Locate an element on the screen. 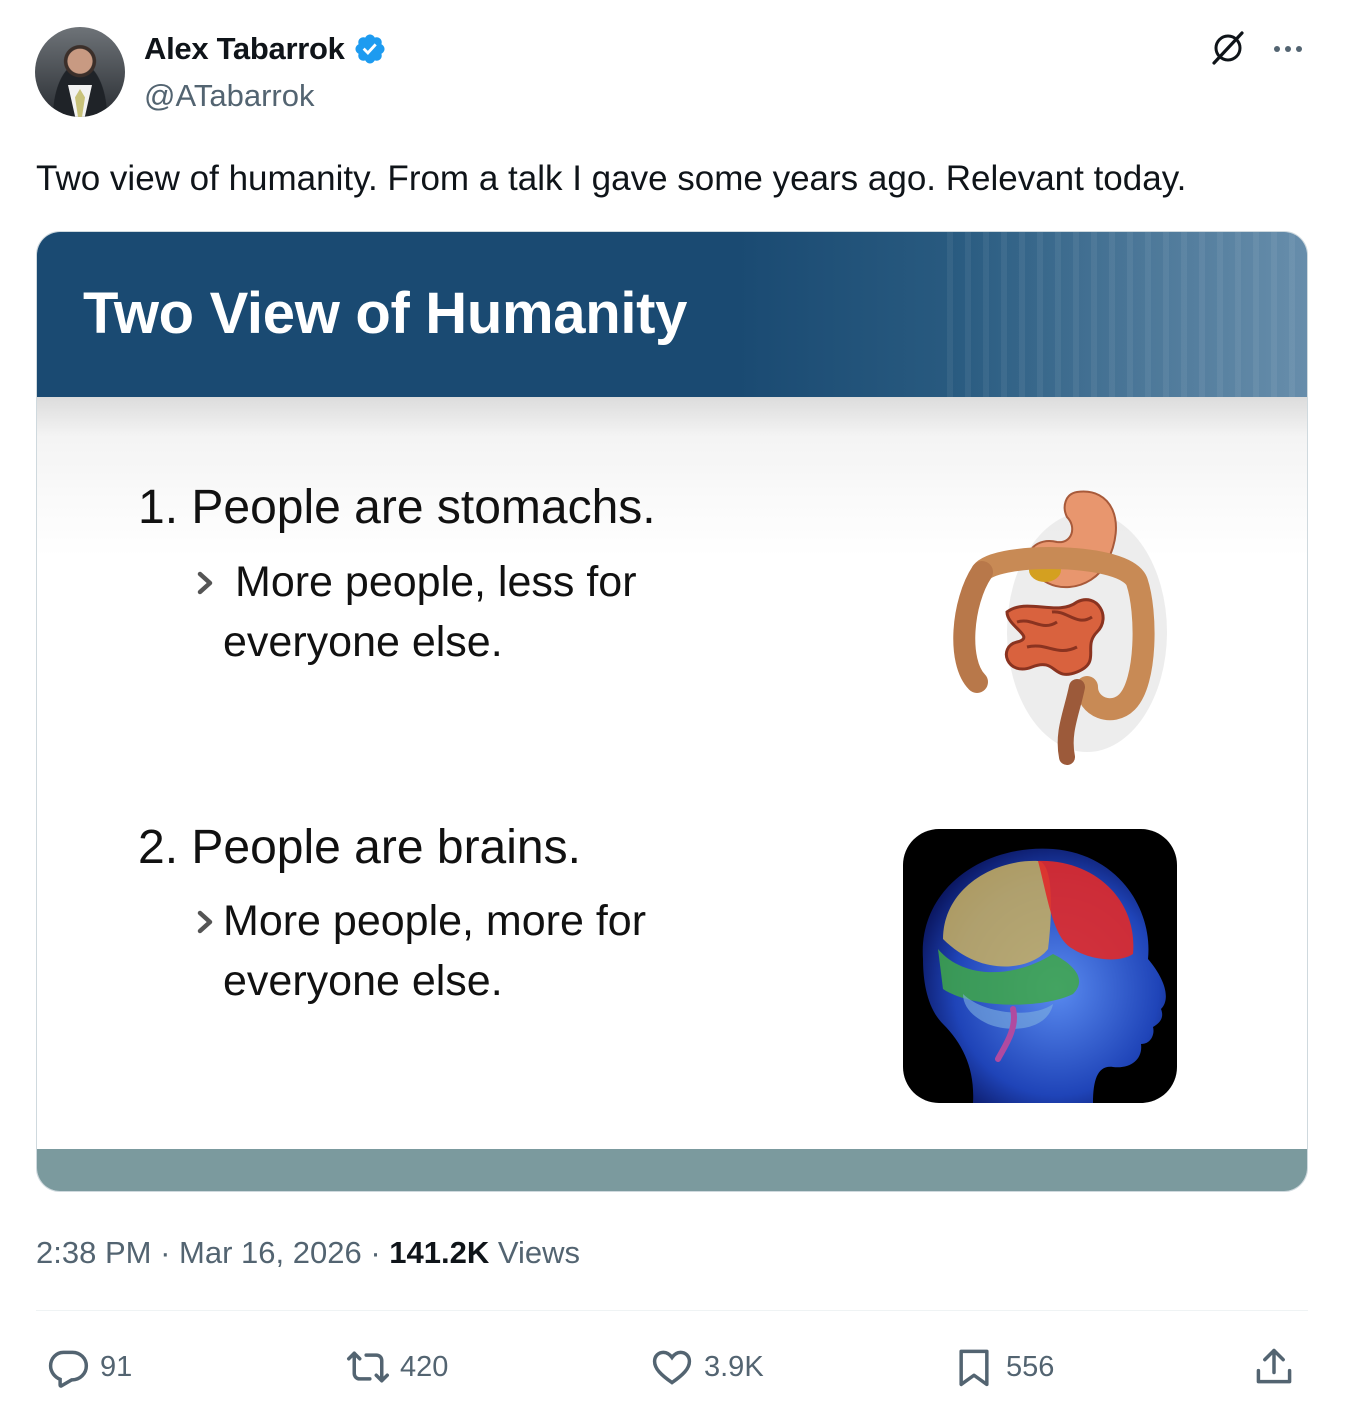 Image resolution: width=1347 pixels, height=1411 pixels. views-label: Views is located at coordinates (539, 1252).